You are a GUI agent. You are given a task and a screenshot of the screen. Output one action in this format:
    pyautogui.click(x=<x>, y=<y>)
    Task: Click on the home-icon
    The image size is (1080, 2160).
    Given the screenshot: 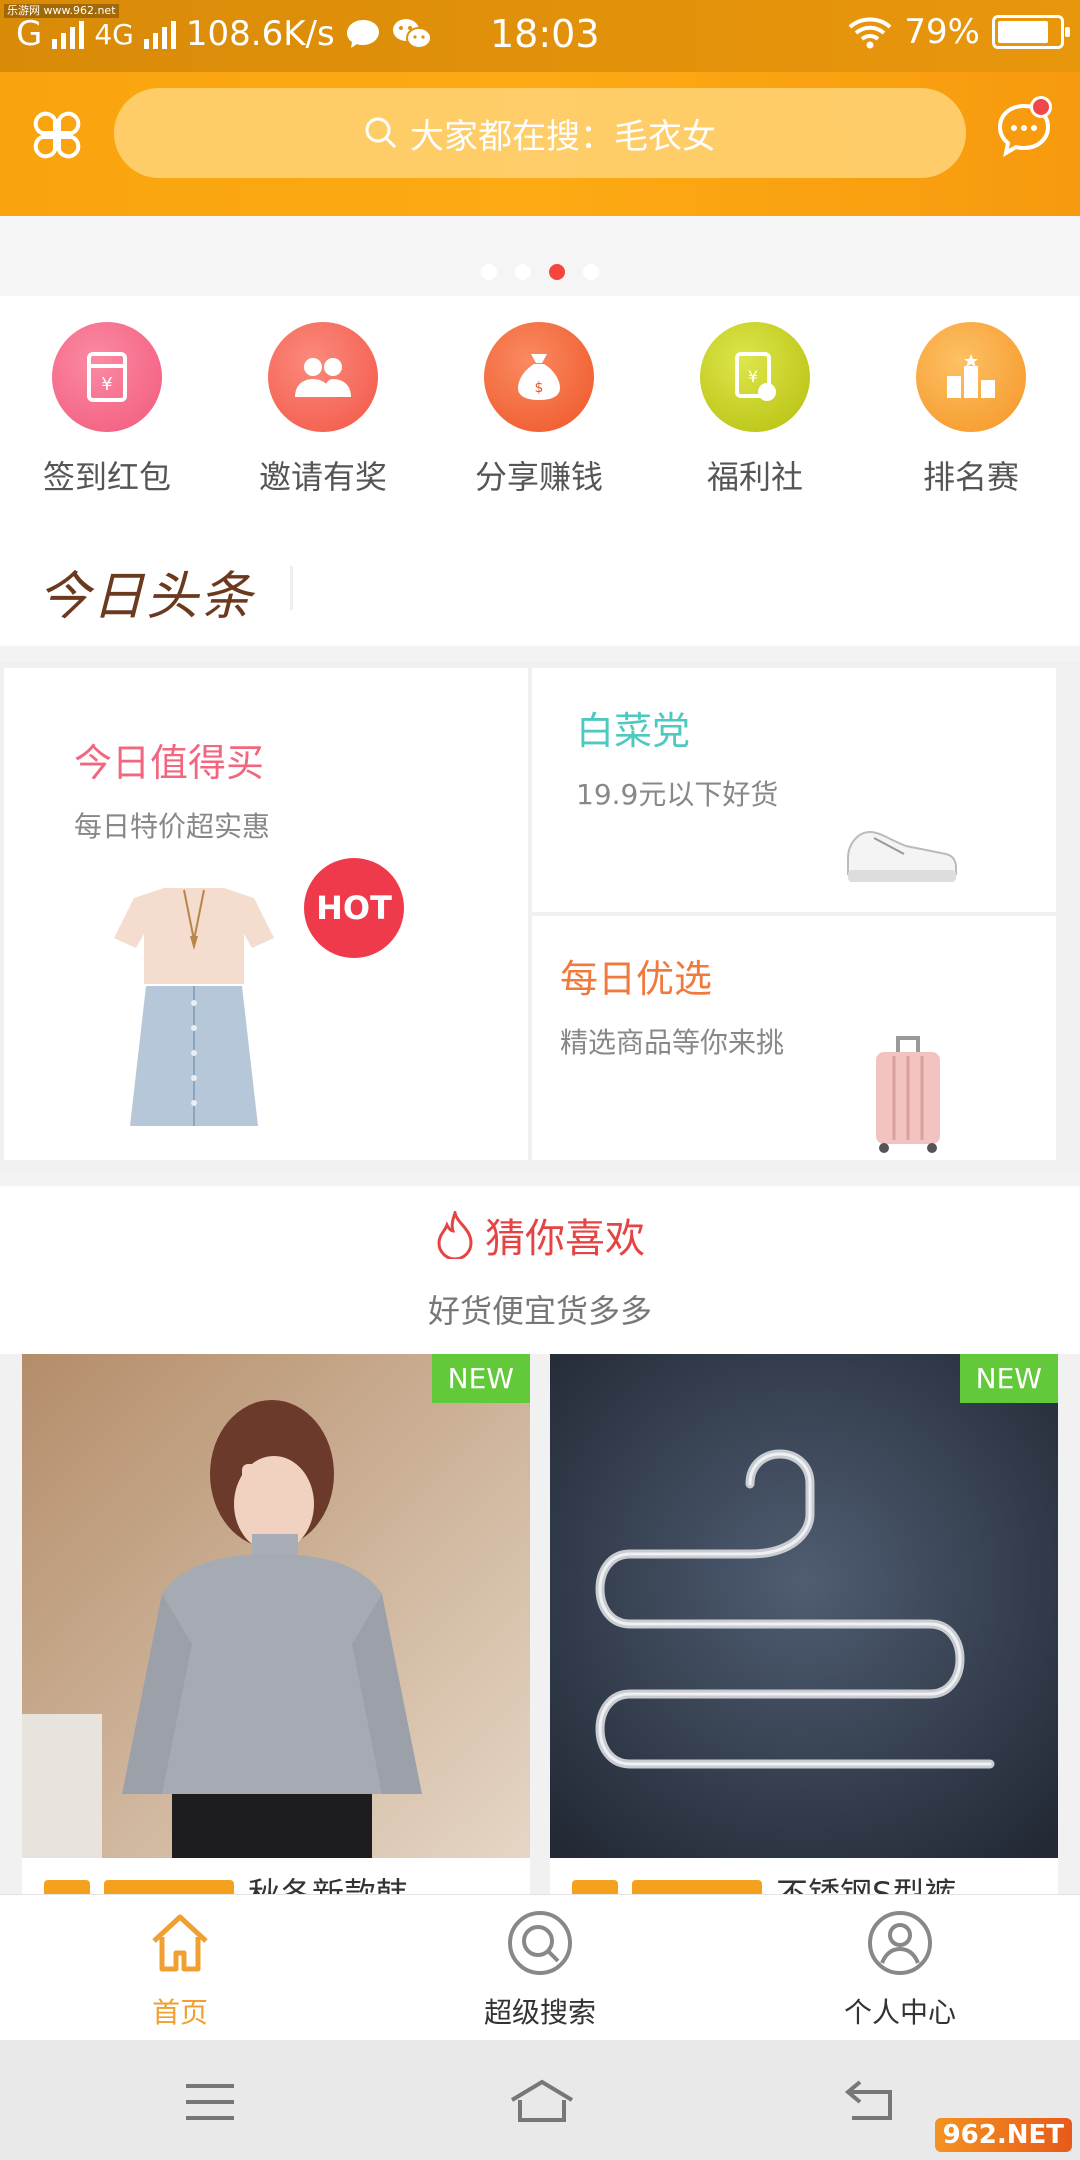 What is the action you would take?
    pyautogui.click(x=180, y=1943)
    